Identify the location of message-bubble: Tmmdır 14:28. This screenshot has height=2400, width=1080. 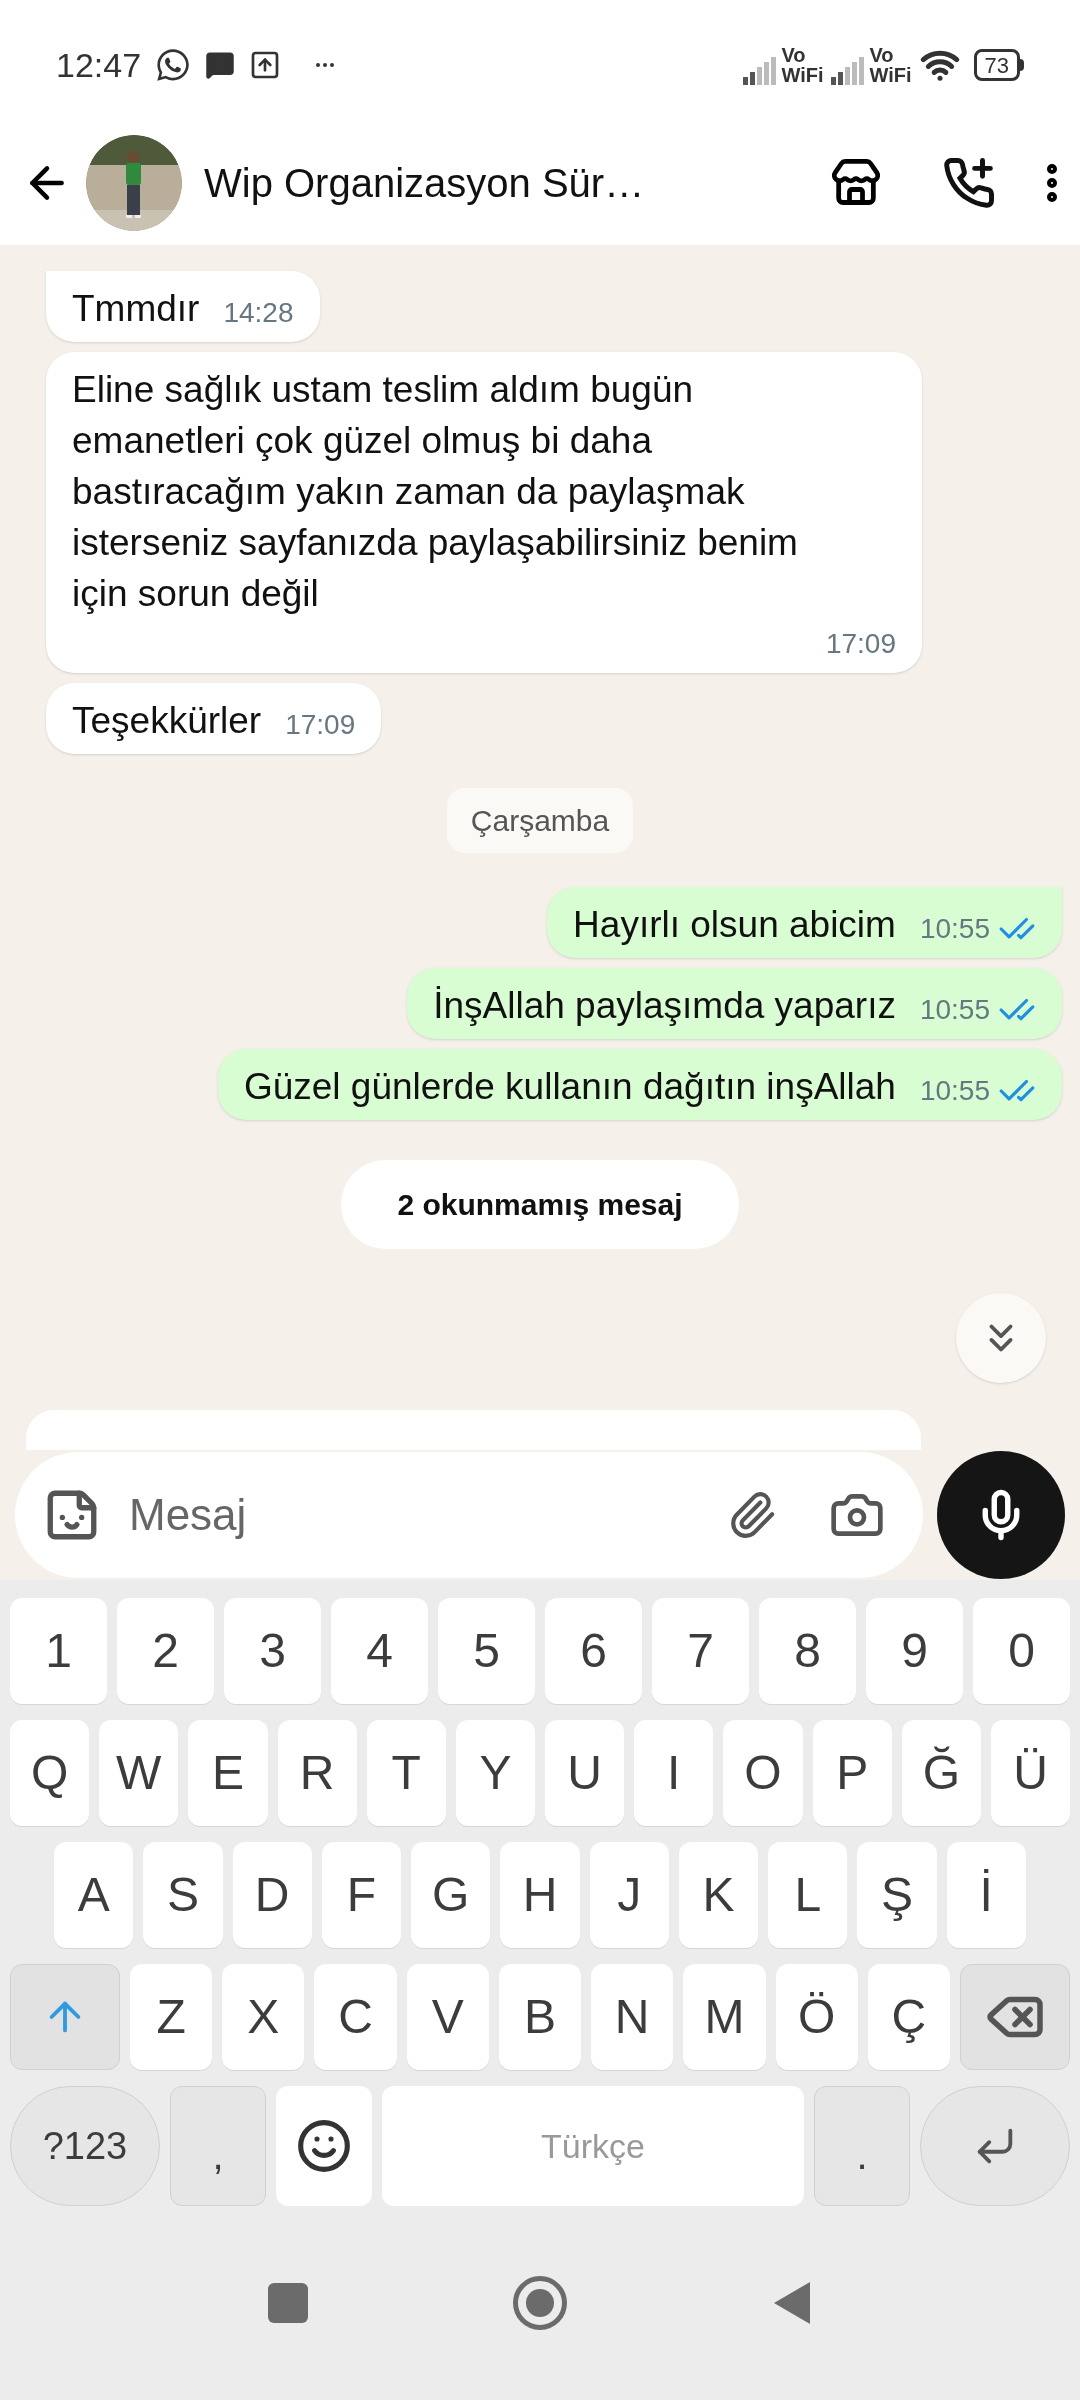
(183, 306).